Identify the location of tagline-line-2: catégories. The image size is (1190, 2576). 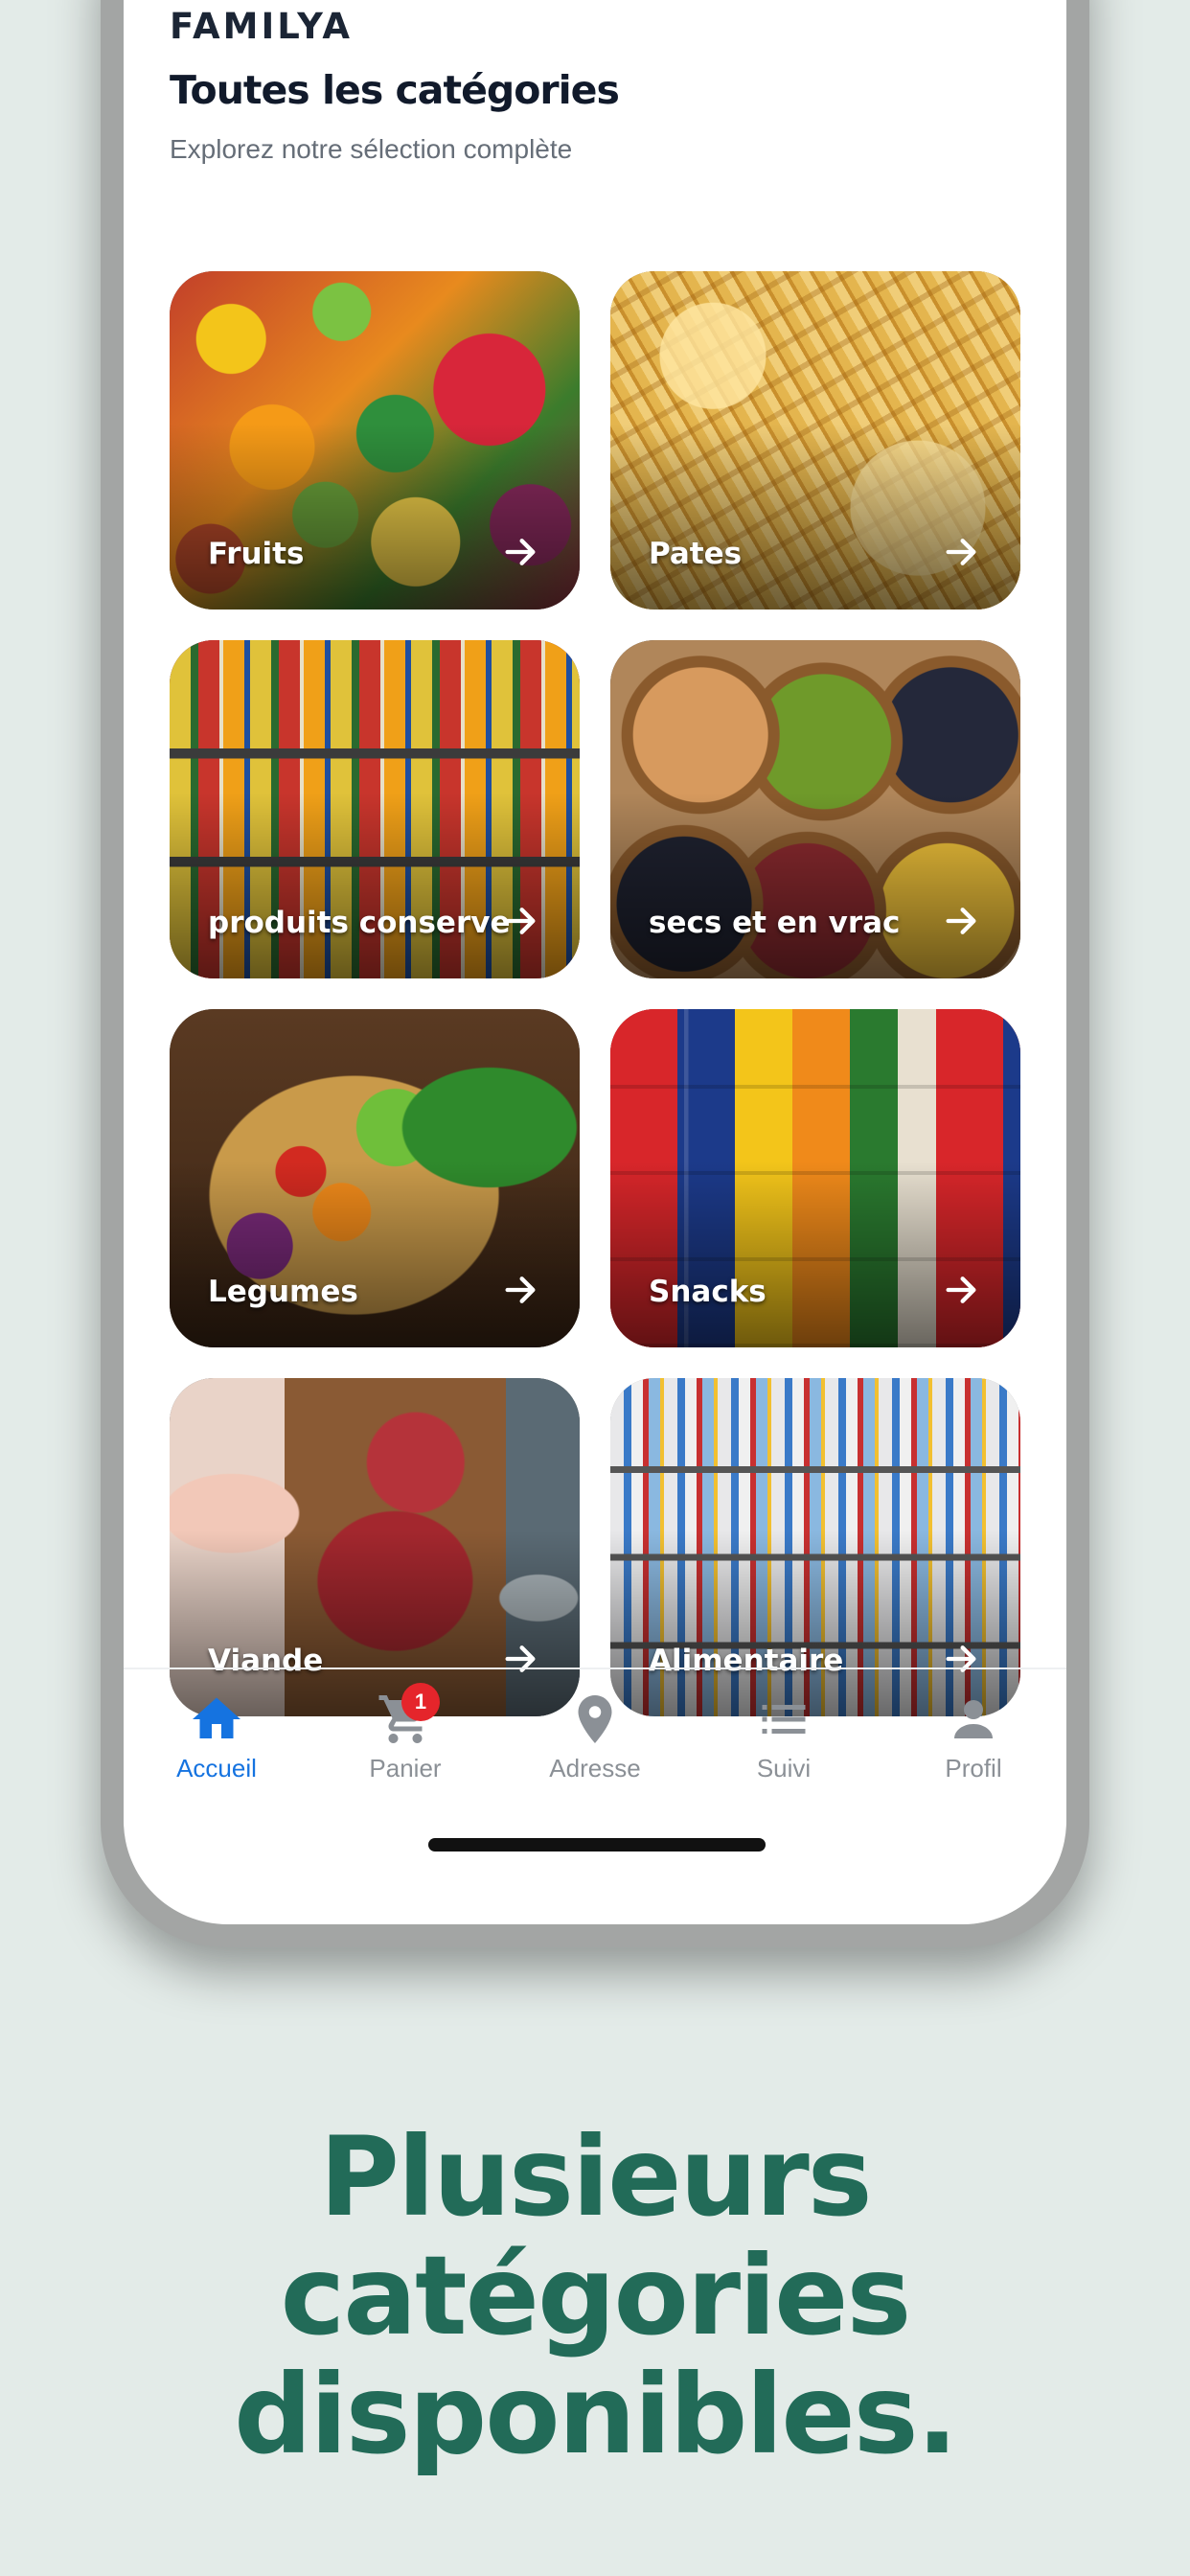
(596, 2295).